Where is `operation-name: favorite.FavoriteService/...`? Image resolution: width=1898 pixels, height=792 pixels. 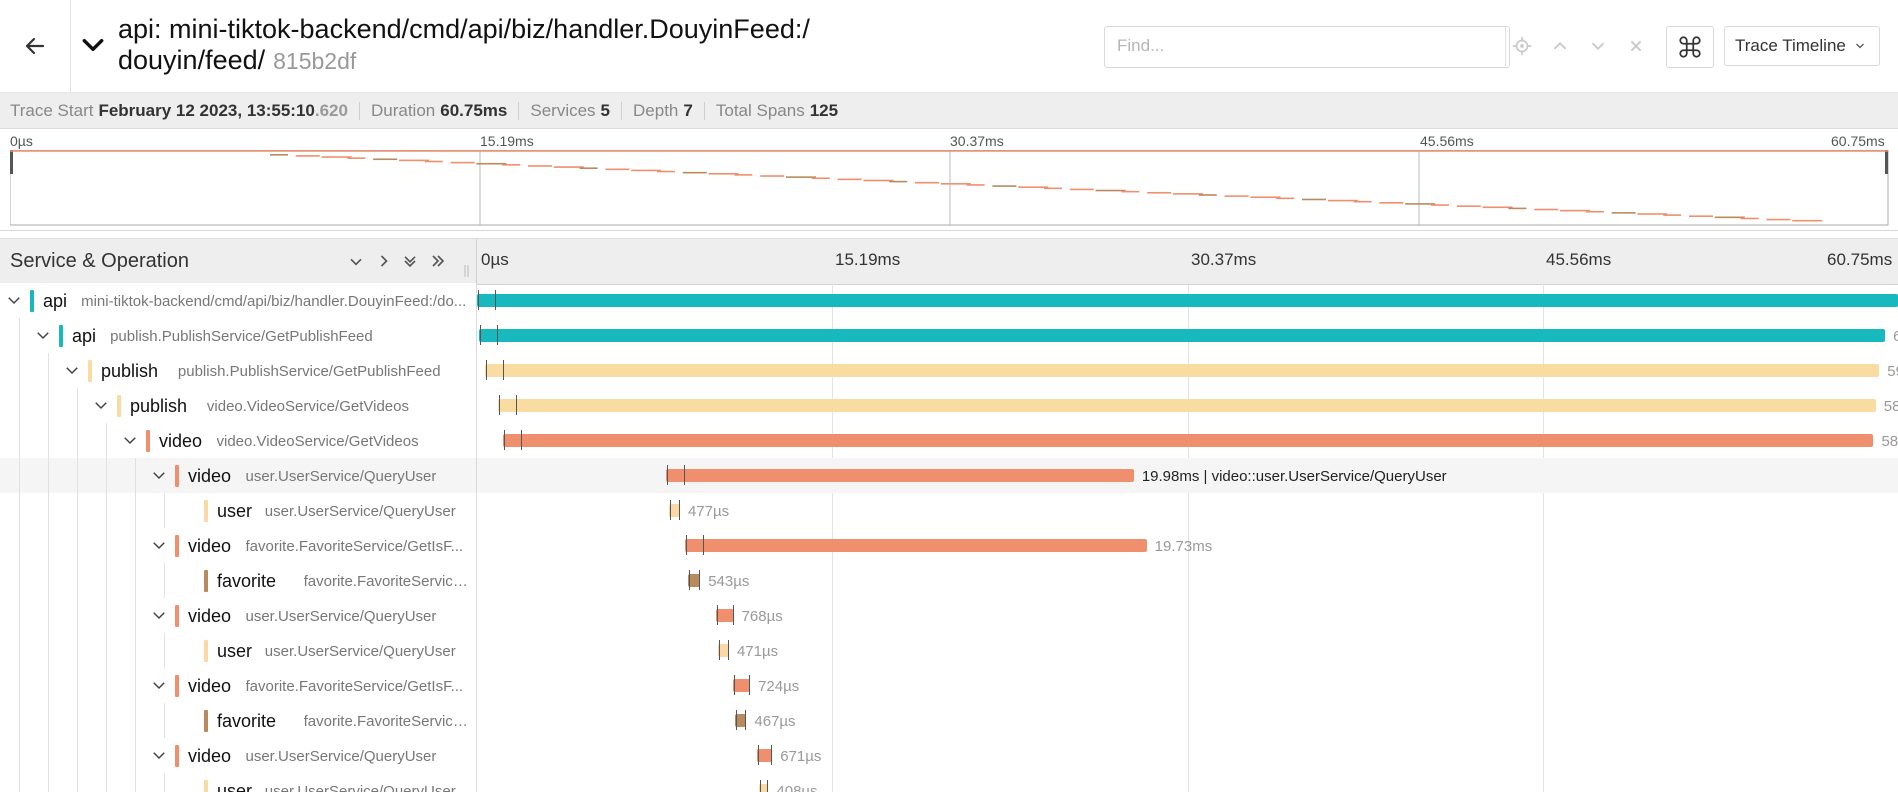 operation-name: favorite.FavoriteService/... is located at coordinates (386, 581).